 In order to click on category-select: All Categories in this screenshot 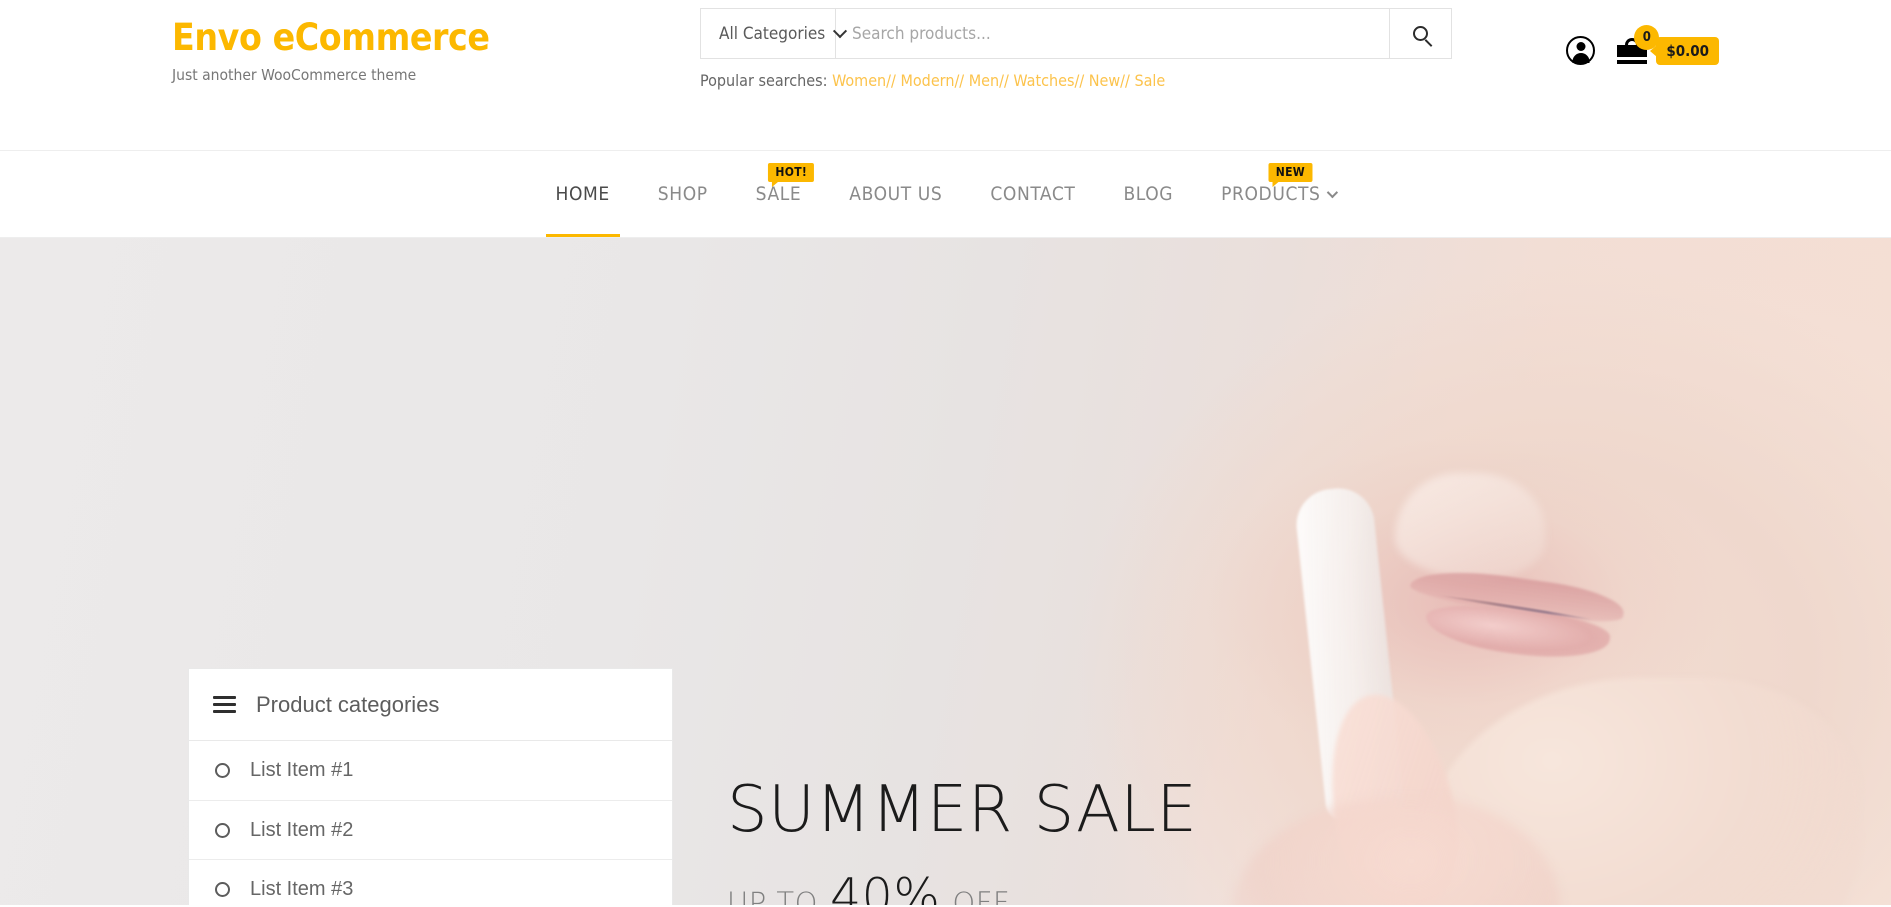, I will do `click(774, 33)`.